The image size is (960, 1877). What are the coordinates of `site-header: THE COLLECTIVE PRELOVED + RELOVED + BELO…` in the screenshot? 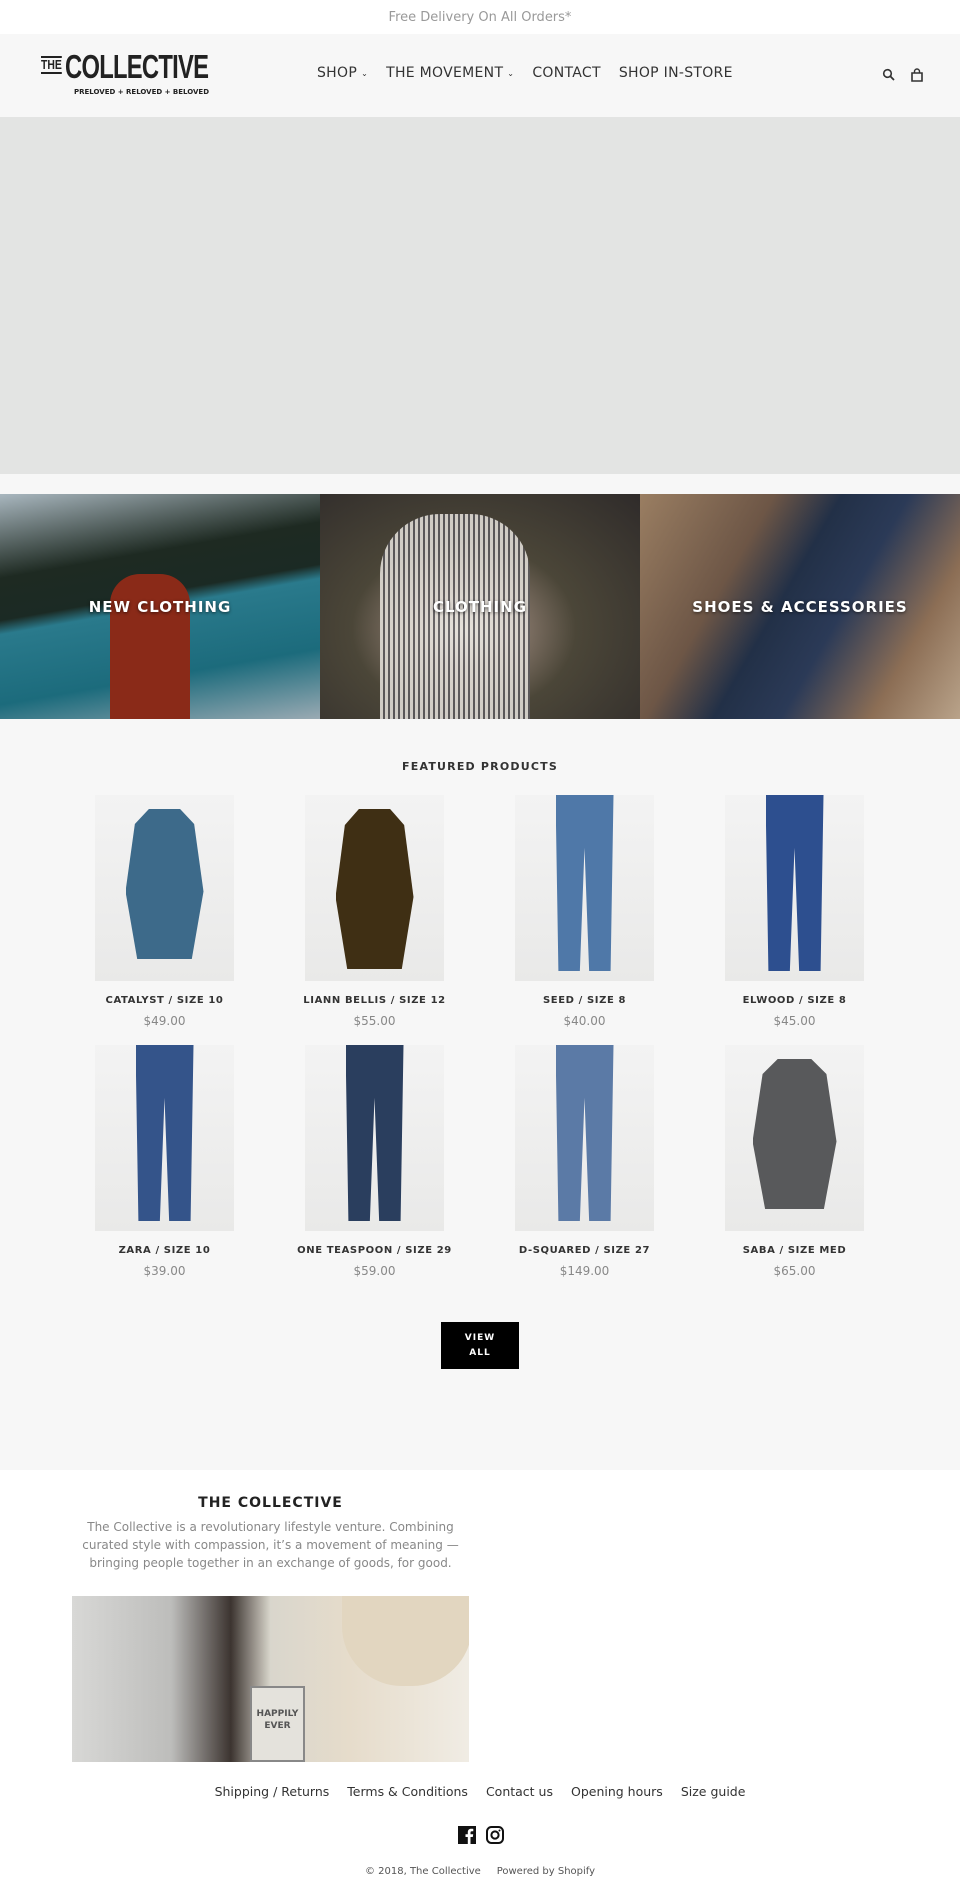 It's located at (480, 75).